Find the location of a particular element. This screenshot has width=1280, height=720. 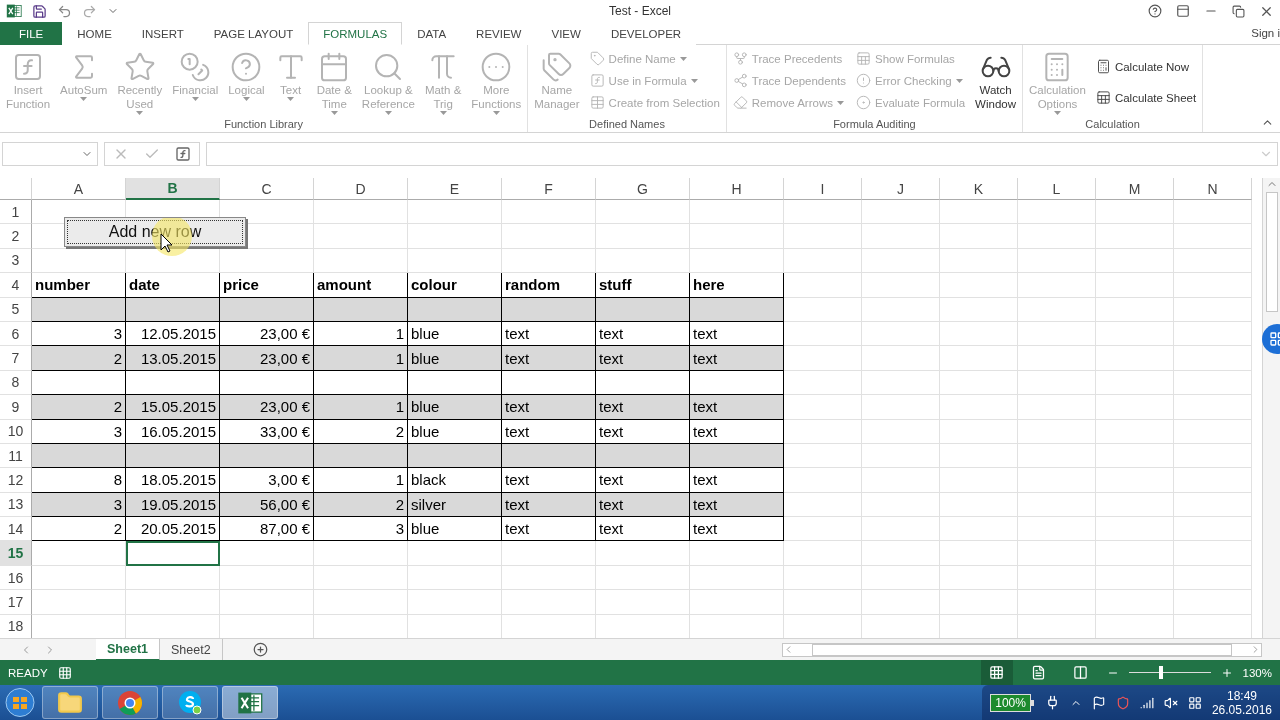

row-header: 4 is located at coordinates (16, 285).